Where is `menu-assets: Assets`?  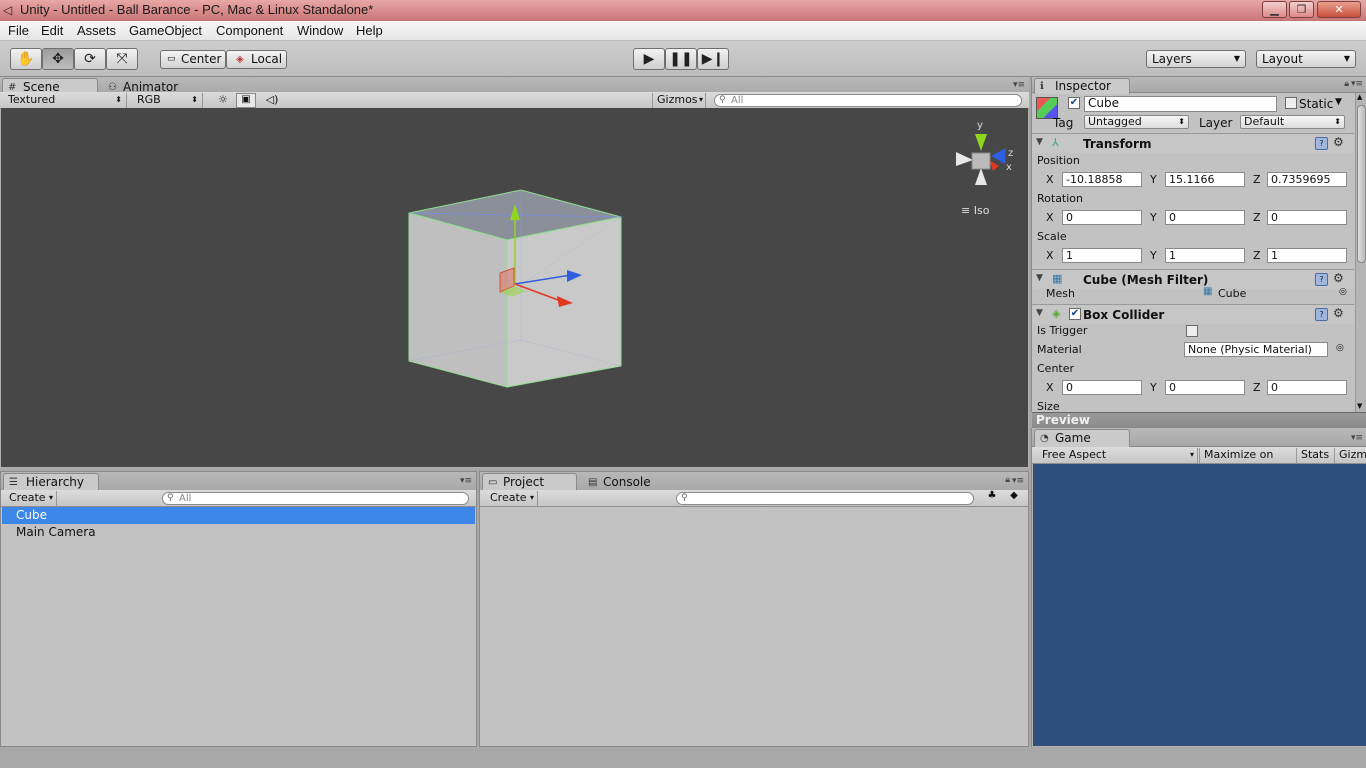 menu-assets: Assets is located at coordinates (96, 30).